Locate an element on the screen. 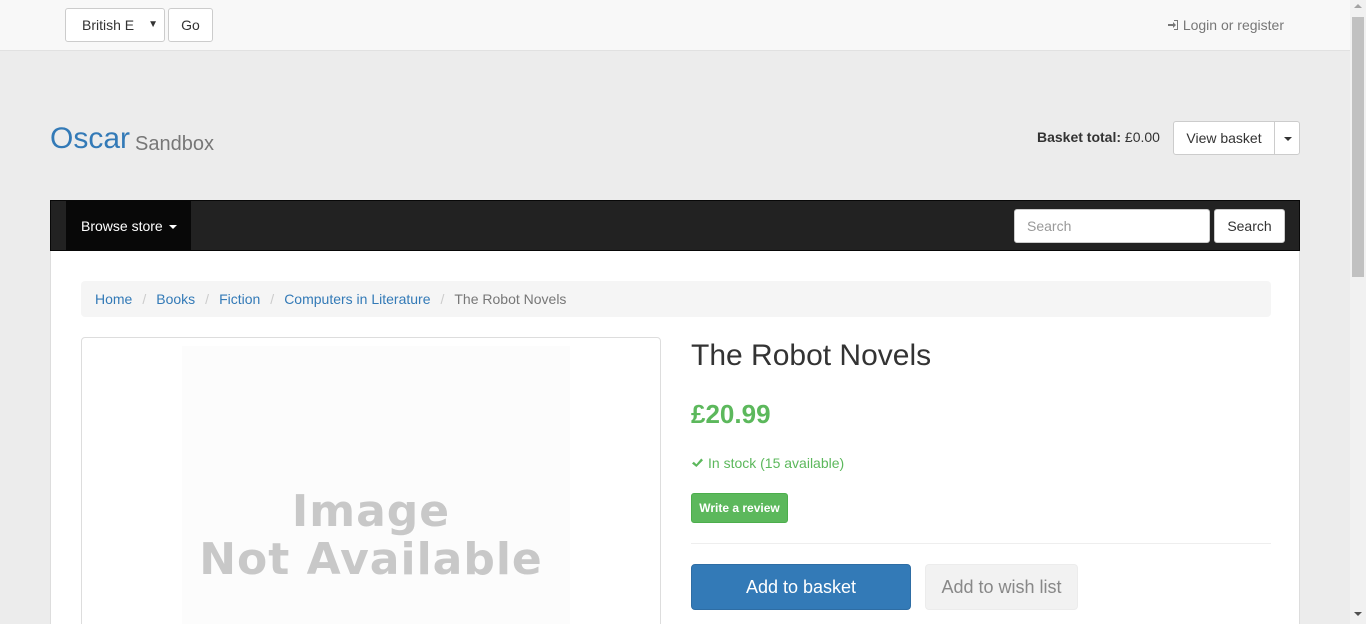 This screenshot has height=624, width=1366. product-price: £20.99 is located at coordinates (731, 414).